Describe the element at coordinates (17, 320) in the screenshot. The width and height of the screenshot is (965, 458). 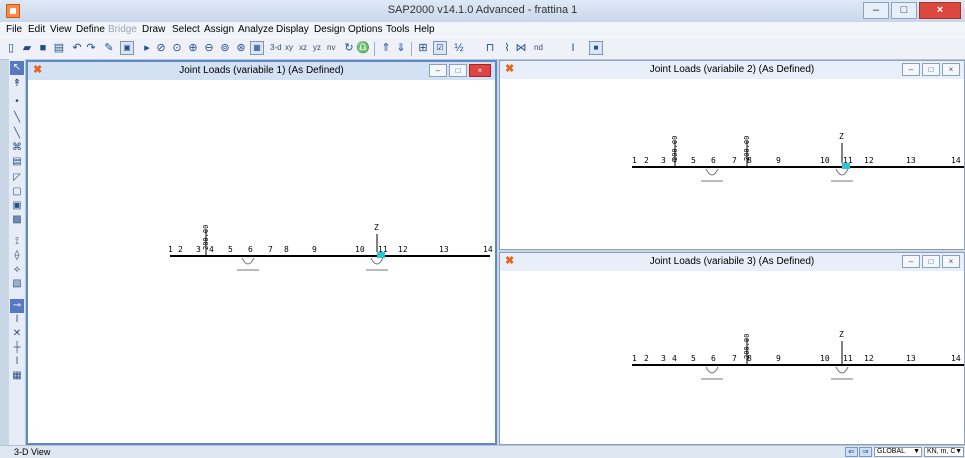
I see `snap-to-ends-icon: ǀ` at that location.